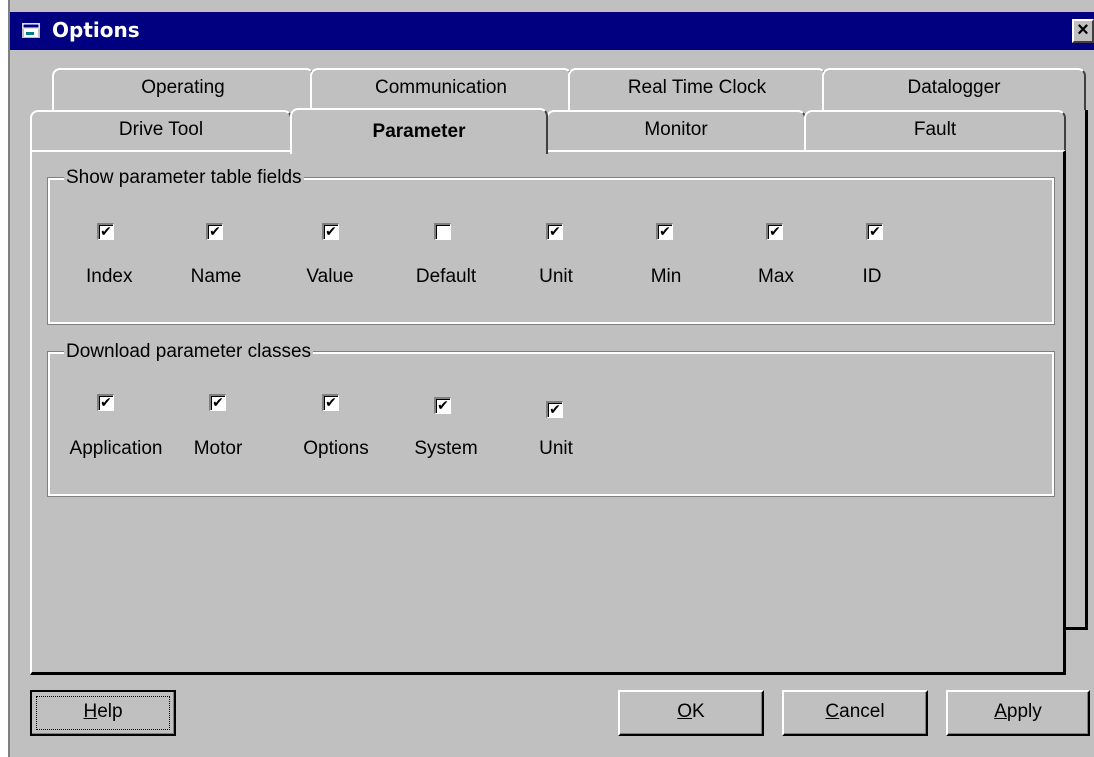 This screenshot has height=757, width=1094. Describe the element at coordinates (214, 231) in the screenshot. I see `name-checkbox: ✔` at that location.